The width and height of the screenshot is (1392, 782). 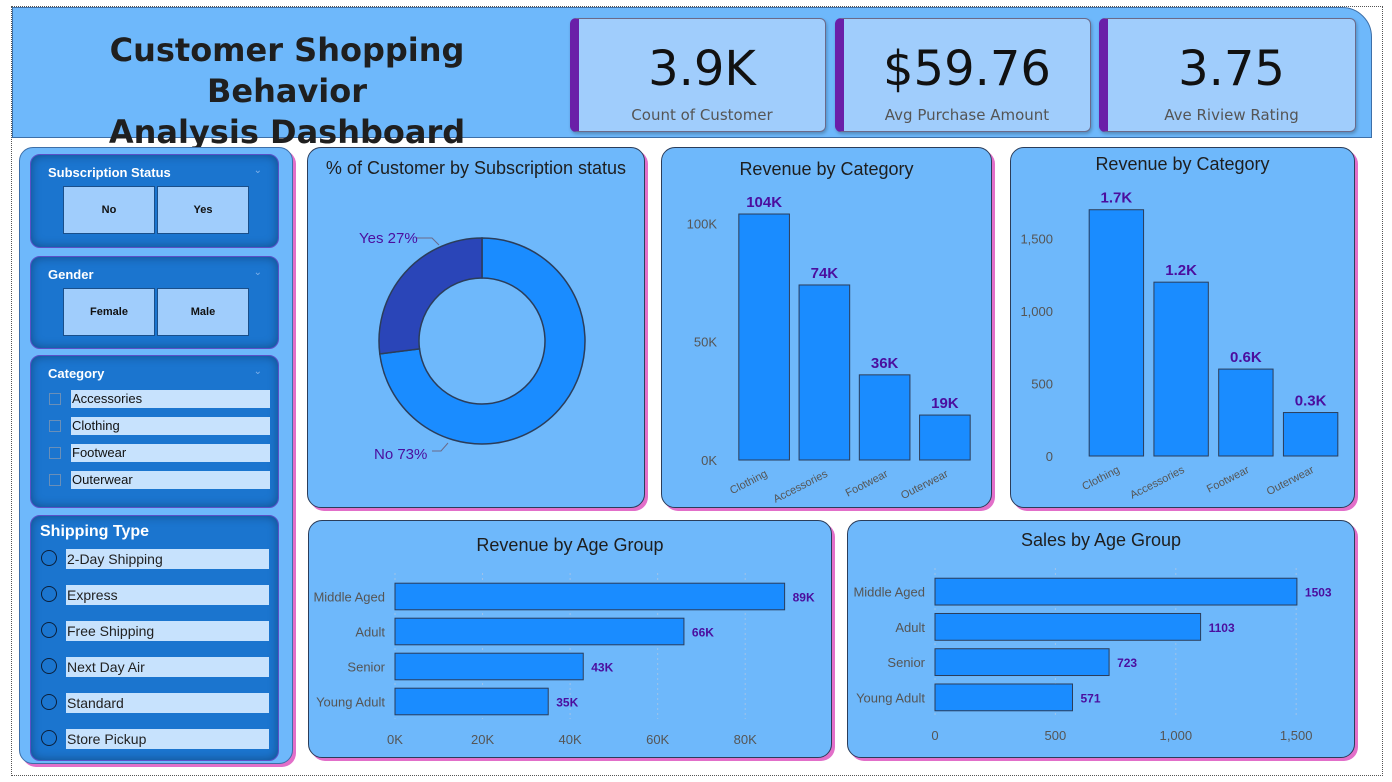 What do you see at coordinates (203, 210) in the screenshot?
I see `tile-subscription-yes: Yes` at bounding box center [203, 210].